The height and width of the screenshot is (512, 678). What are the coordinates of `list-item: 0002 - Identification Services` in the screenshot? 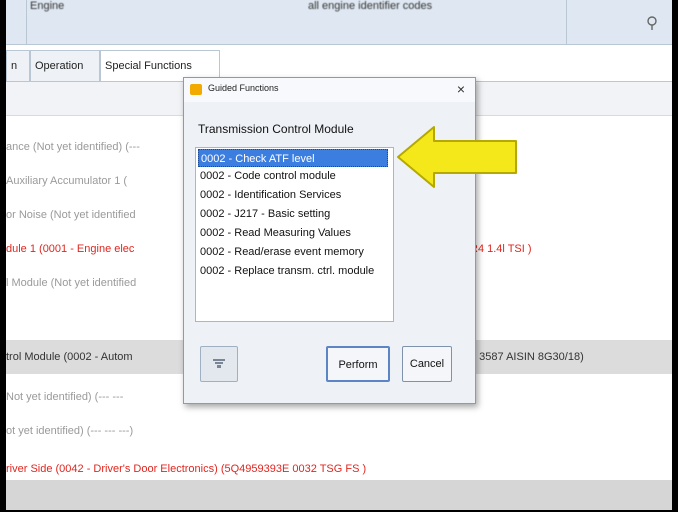 It's located at (293, 195).